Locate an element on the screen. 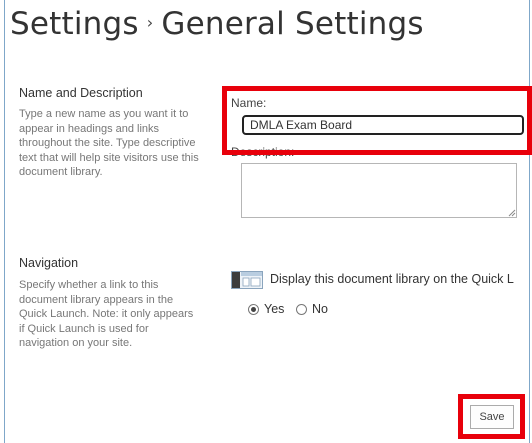 The height and width of the screenshot is (443, 532). name-section-heading: Name and Description is located at coordinates (81, 93).